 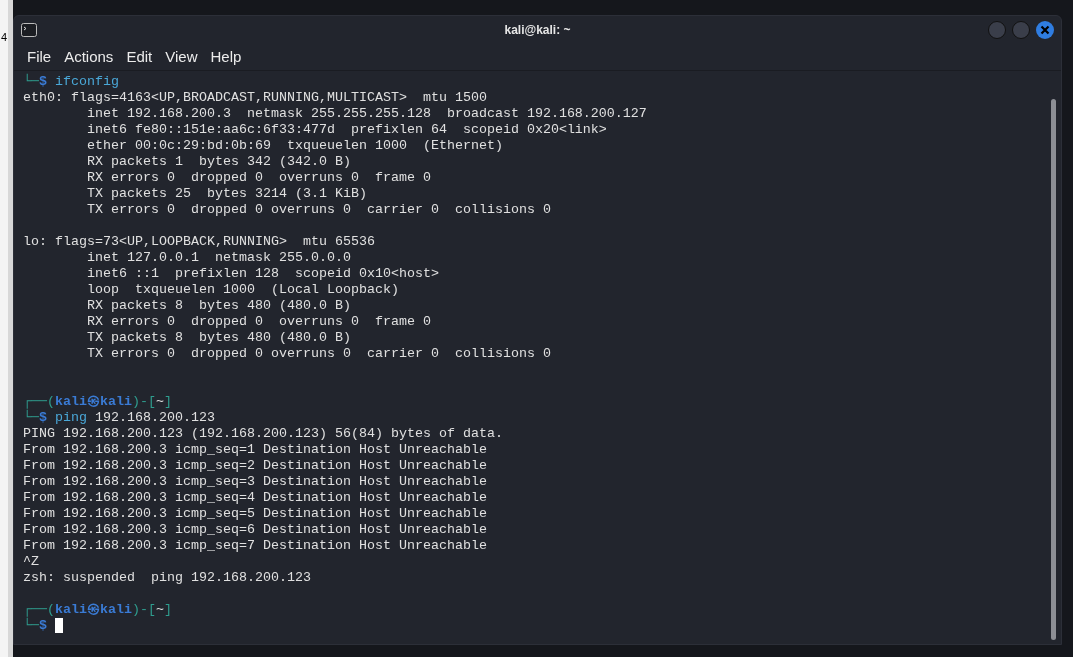 What do you see at coordinates (39, 57) in the screenshot?
I see `menu-item: File` at bounding box center [39, 57].